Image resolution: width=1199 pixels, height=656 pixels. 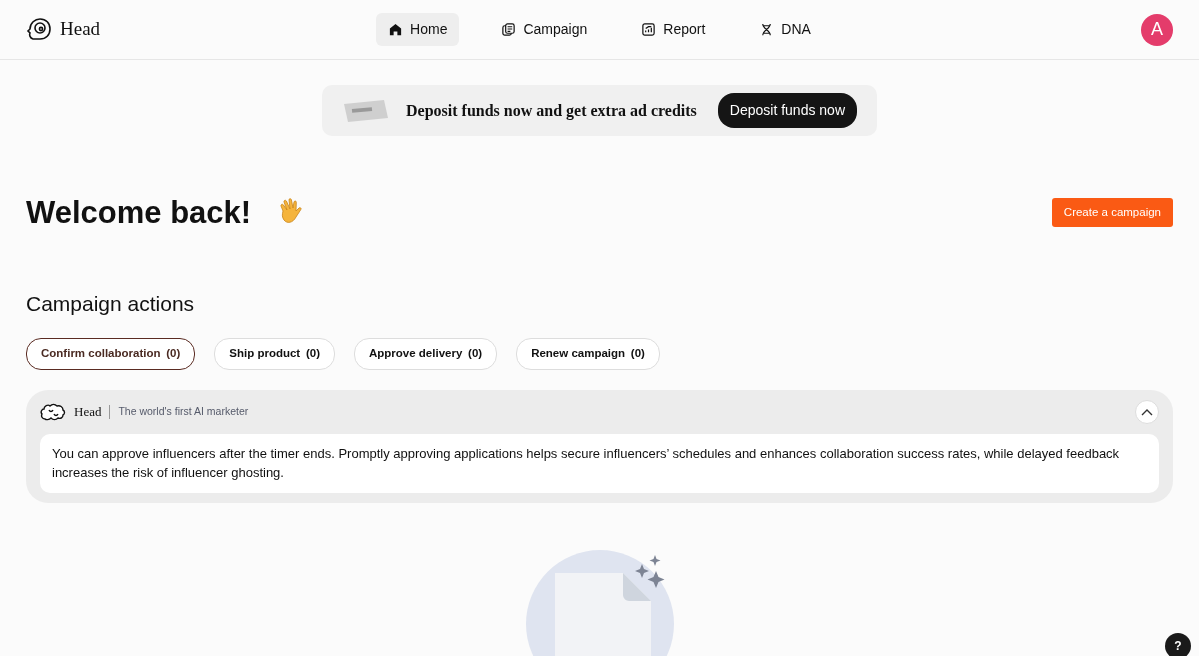 I want to click on ticket-icon, so click(x=366, y=110).